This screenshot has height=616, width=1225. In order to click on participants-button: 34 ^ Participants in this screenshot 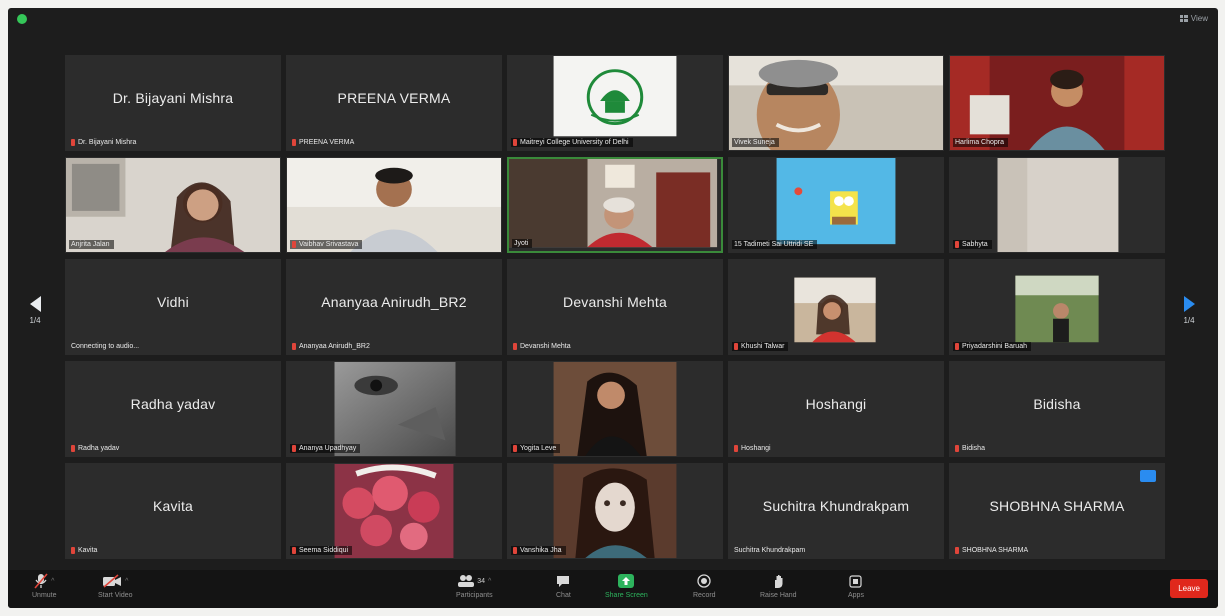, I will do `click(474, 586)`.